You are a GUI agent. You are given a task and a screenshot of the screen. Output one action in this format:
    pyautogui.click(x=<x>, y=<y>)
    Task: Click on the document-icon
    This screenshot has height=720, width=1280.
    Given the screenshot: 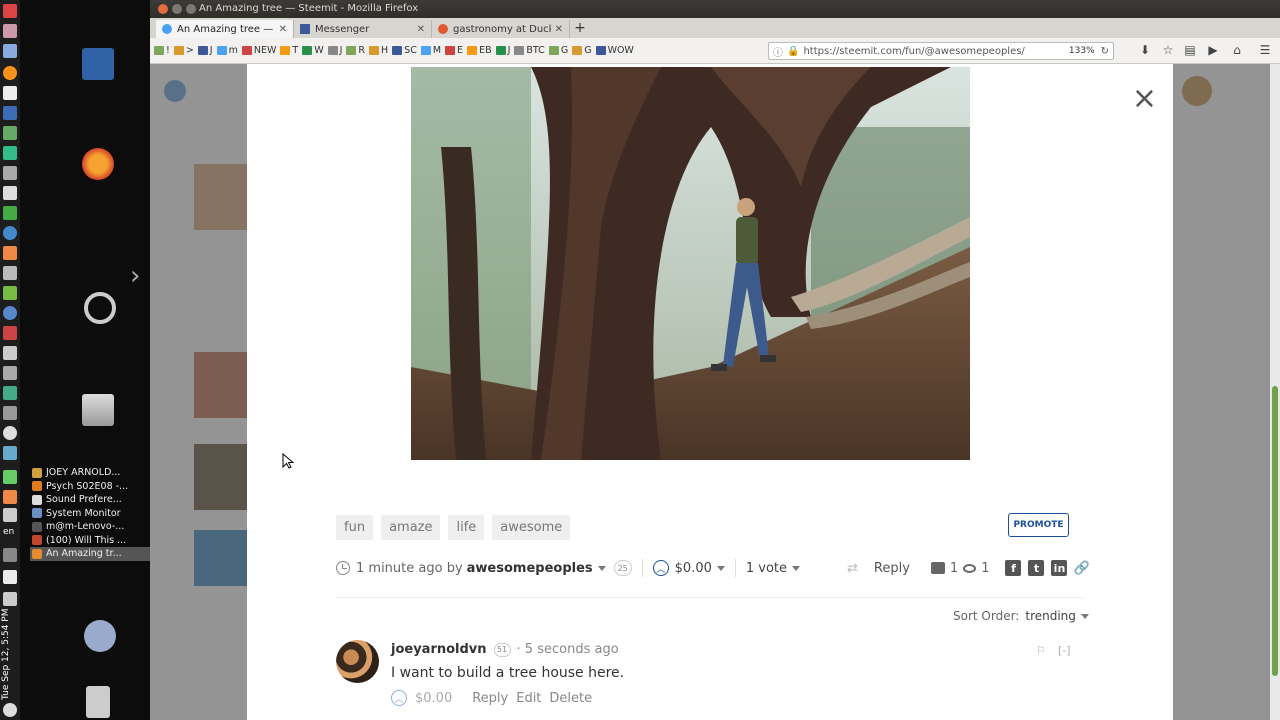 What is the action you would take?
    pyautogui.click(x=10, y=93)
    